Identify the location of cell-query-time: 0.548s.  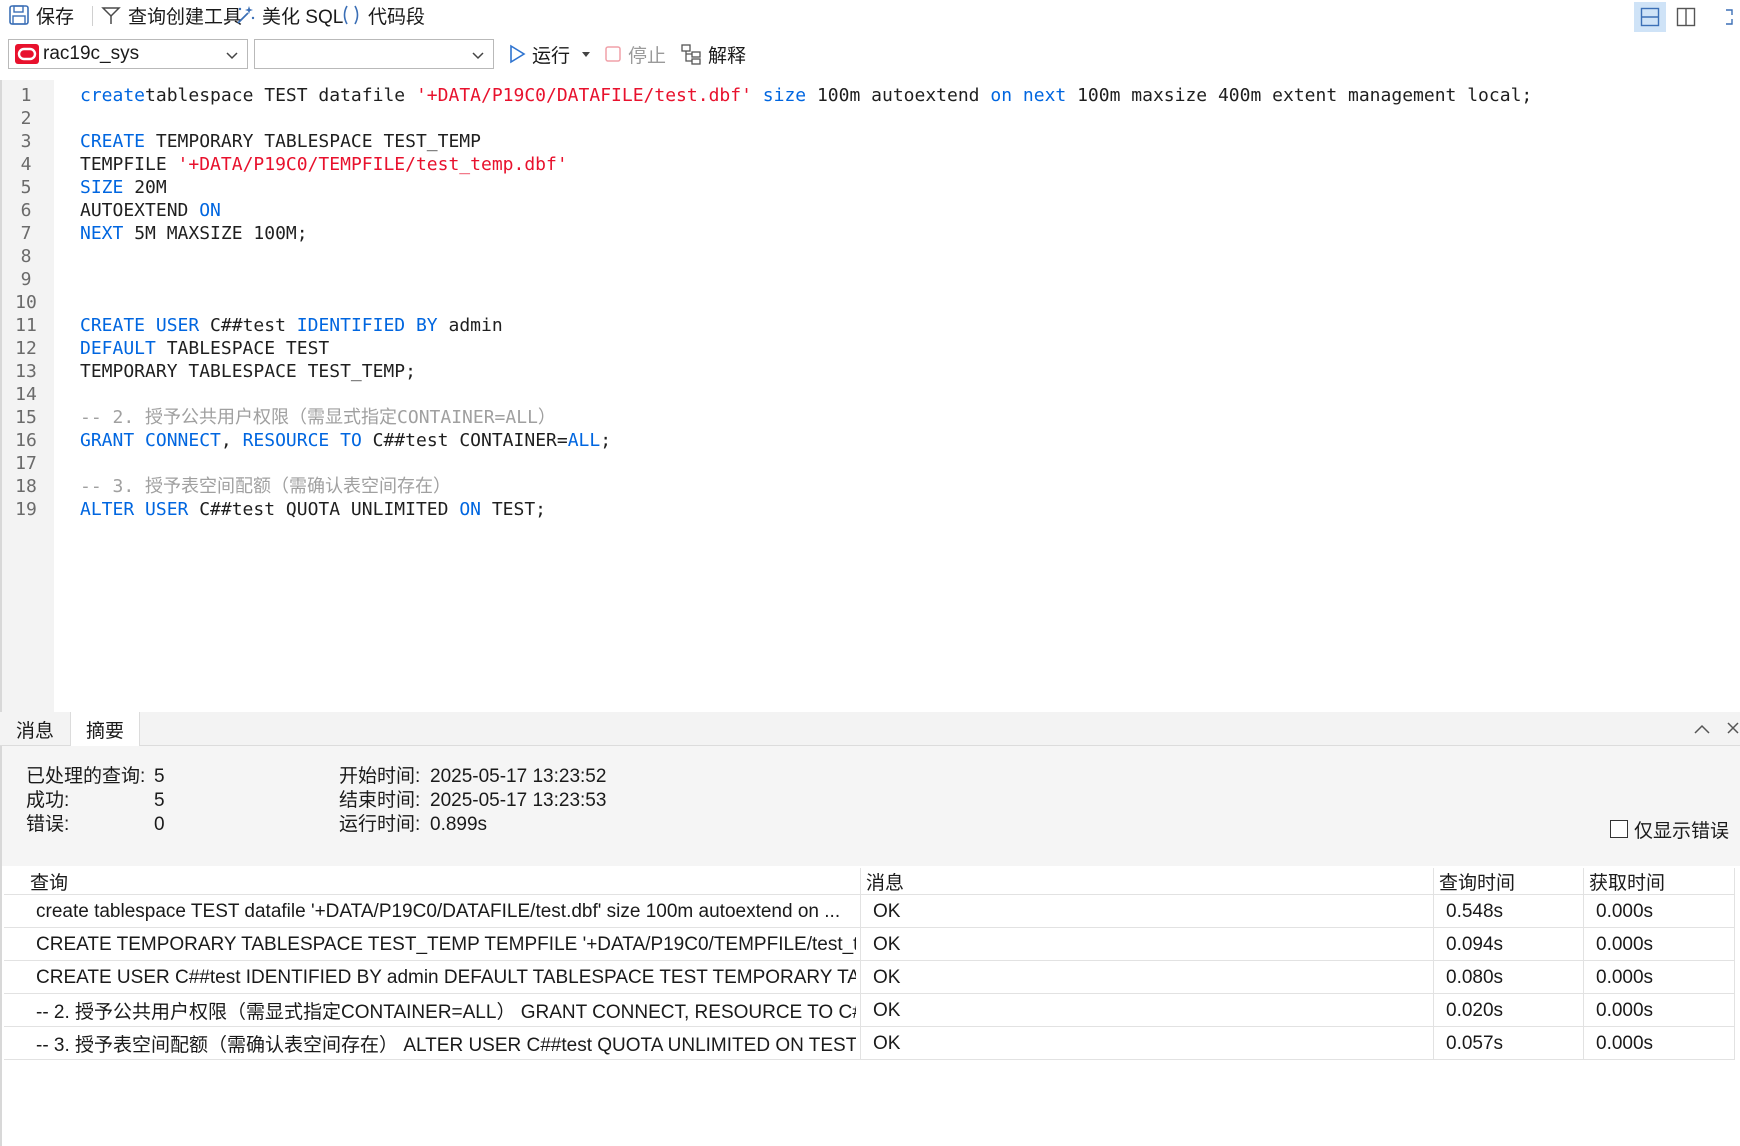
(1475, 911).